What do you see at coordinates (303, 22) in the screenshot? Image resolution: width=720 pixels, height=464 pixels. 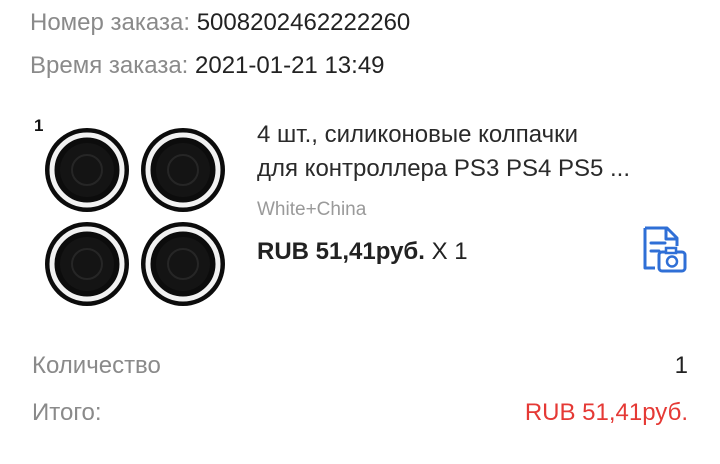 I see `order-number-value: 5008202462222260` at bounding box center [303, 22].